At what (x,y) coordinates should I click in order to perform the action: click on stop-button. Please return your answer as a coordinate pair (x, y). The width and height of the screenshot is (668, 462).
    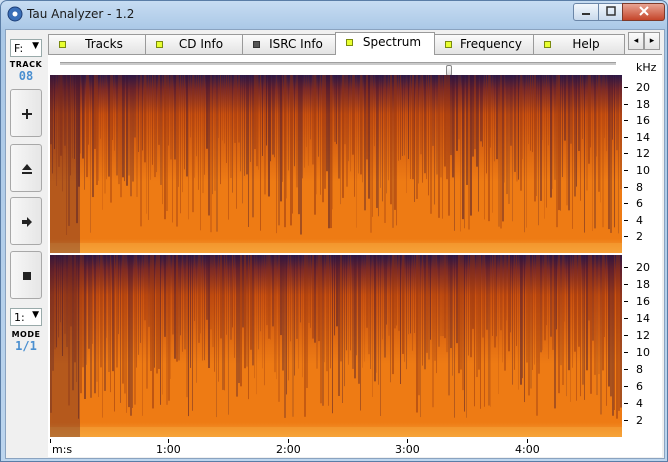
    Looking at the image, I should click on (26, 275).